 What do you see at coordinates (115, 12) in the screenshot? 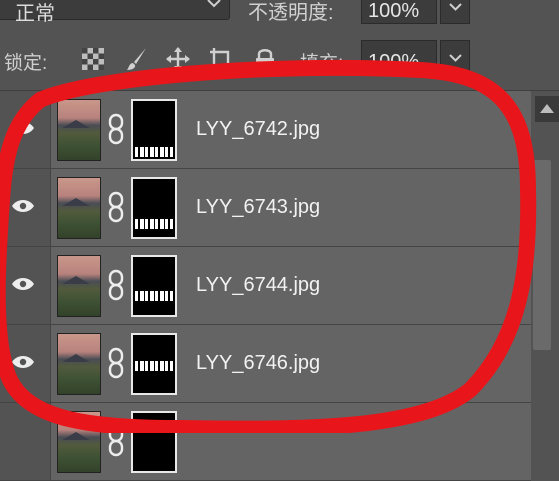
I see `blend-mode-dropdown: 正常` at bounding box center [115, 12].